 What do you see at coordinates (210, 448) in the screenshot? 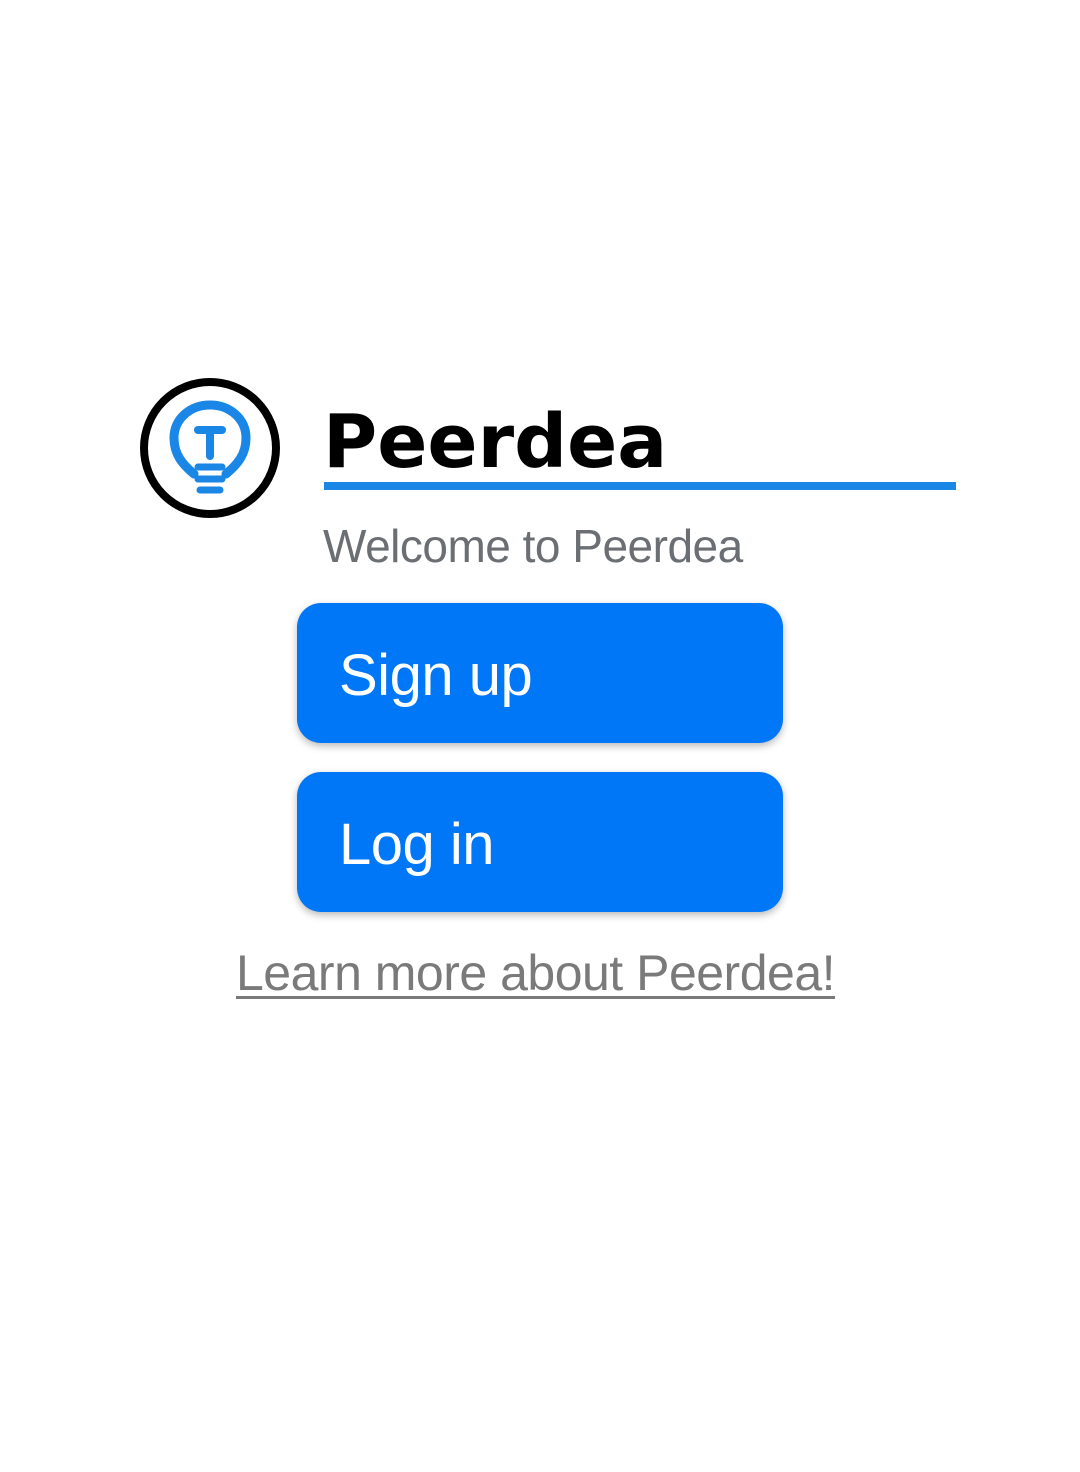
I see `lightbulb-icon` at bounding box center [210, 448].